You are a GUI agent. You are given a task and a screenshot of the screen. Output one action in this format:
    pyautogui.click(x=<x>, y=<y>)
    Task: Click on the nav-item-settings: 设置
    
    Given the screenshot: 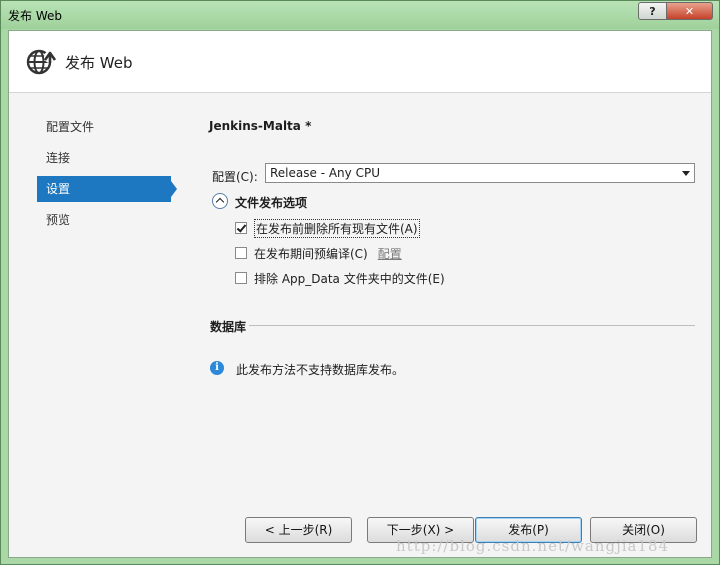 What is the action you would take?
    pyautogui.click(x=104, y=189)
    